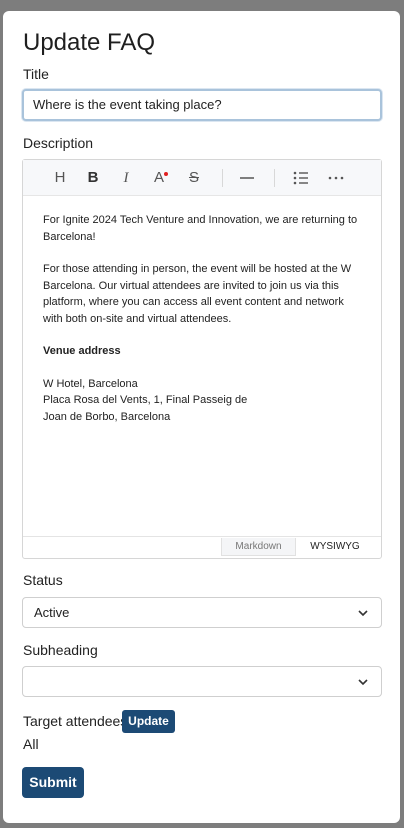 This screenshot has height=828, width=404. What do you see at coordinates (82, 351) in the screenshot?
I see `venue-heading: Venue address` at bounding box center [82, 351].